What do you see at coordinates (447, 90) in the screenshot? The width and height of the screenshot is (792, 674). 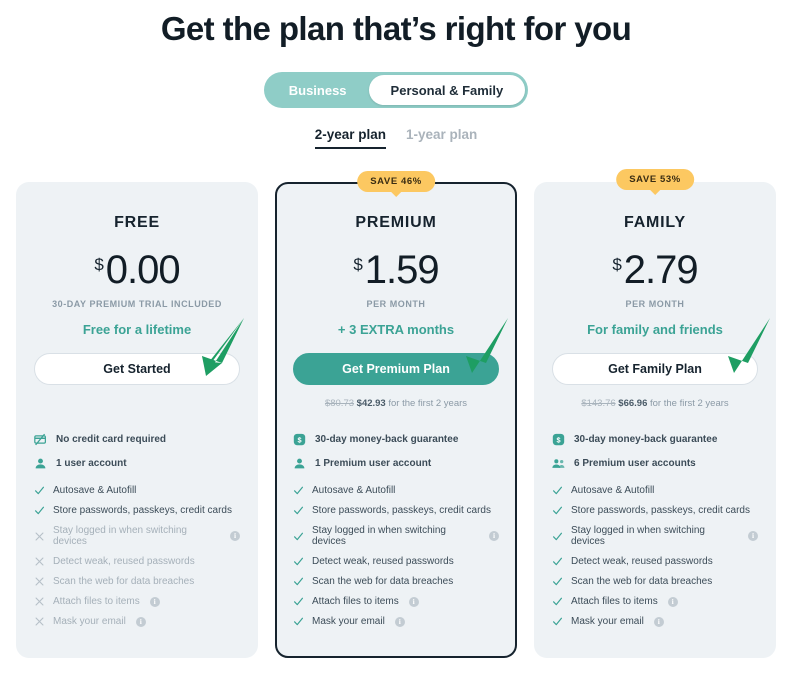 I see `audience-toggle-option-personal-family: Personal & Family` at bounding box center [447, 90].